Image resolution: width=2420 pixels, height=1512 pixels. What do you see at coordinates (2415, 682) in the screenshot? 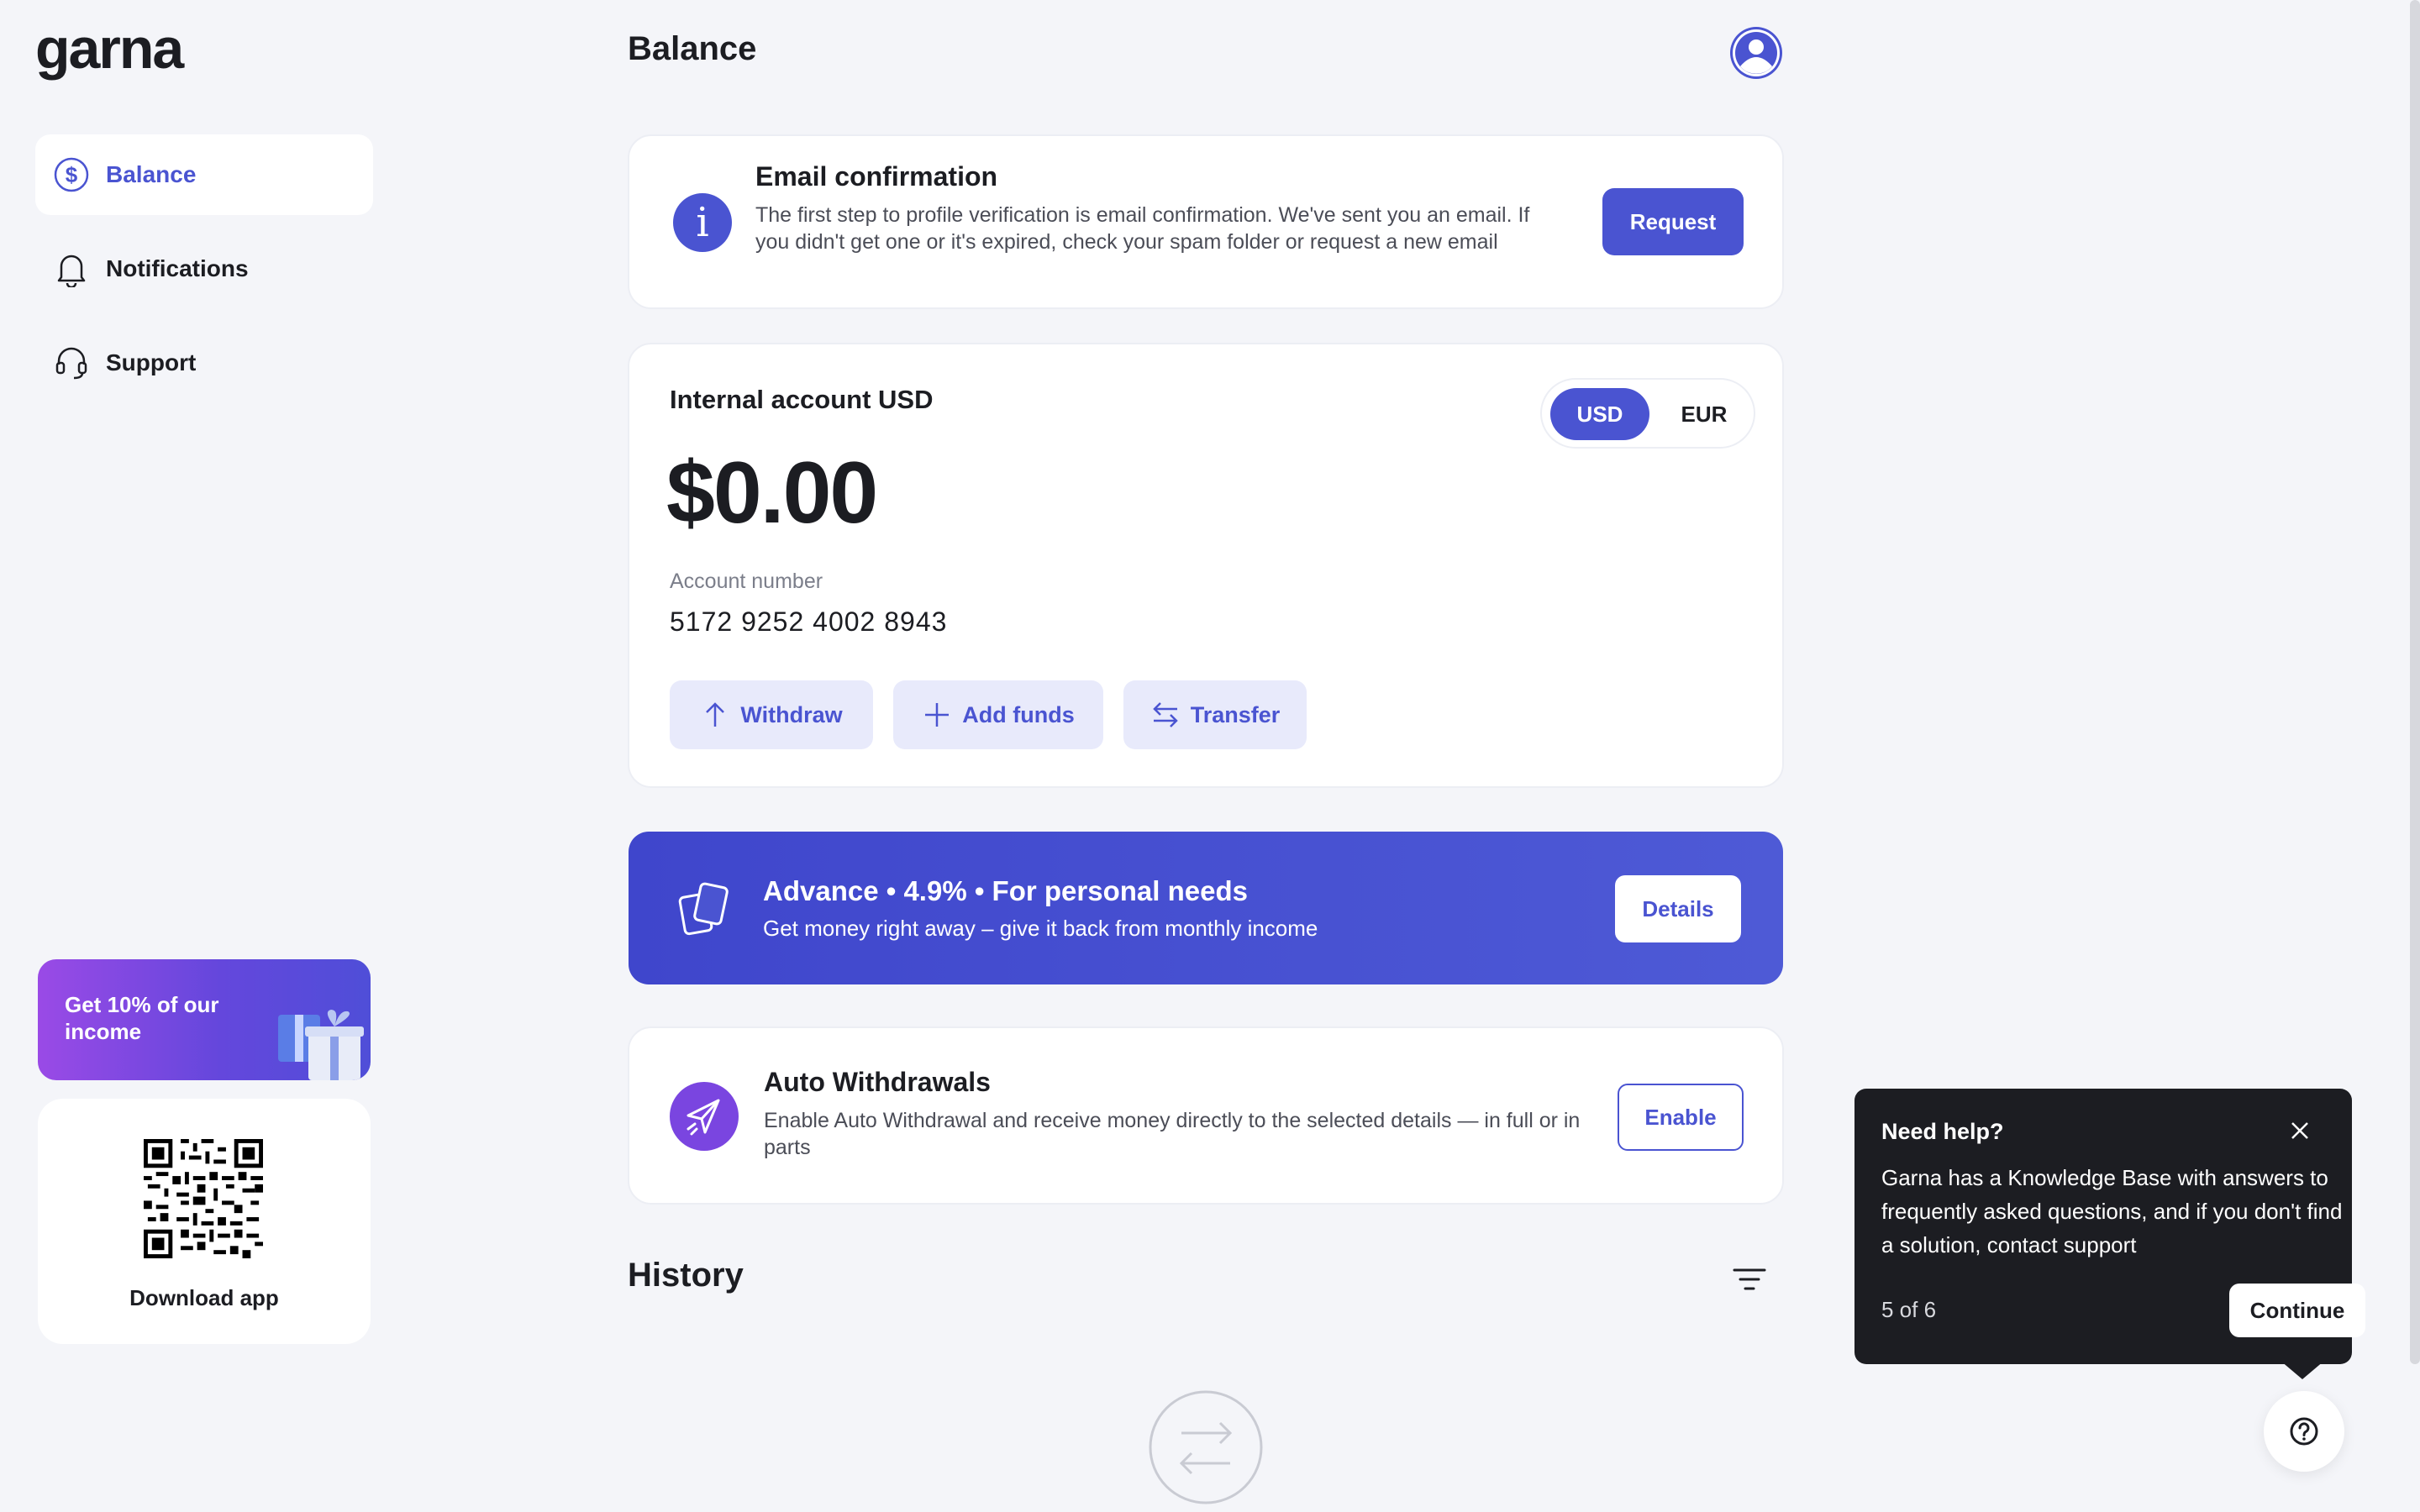
I see `scrollbar` at bounding box center [2415, 682].